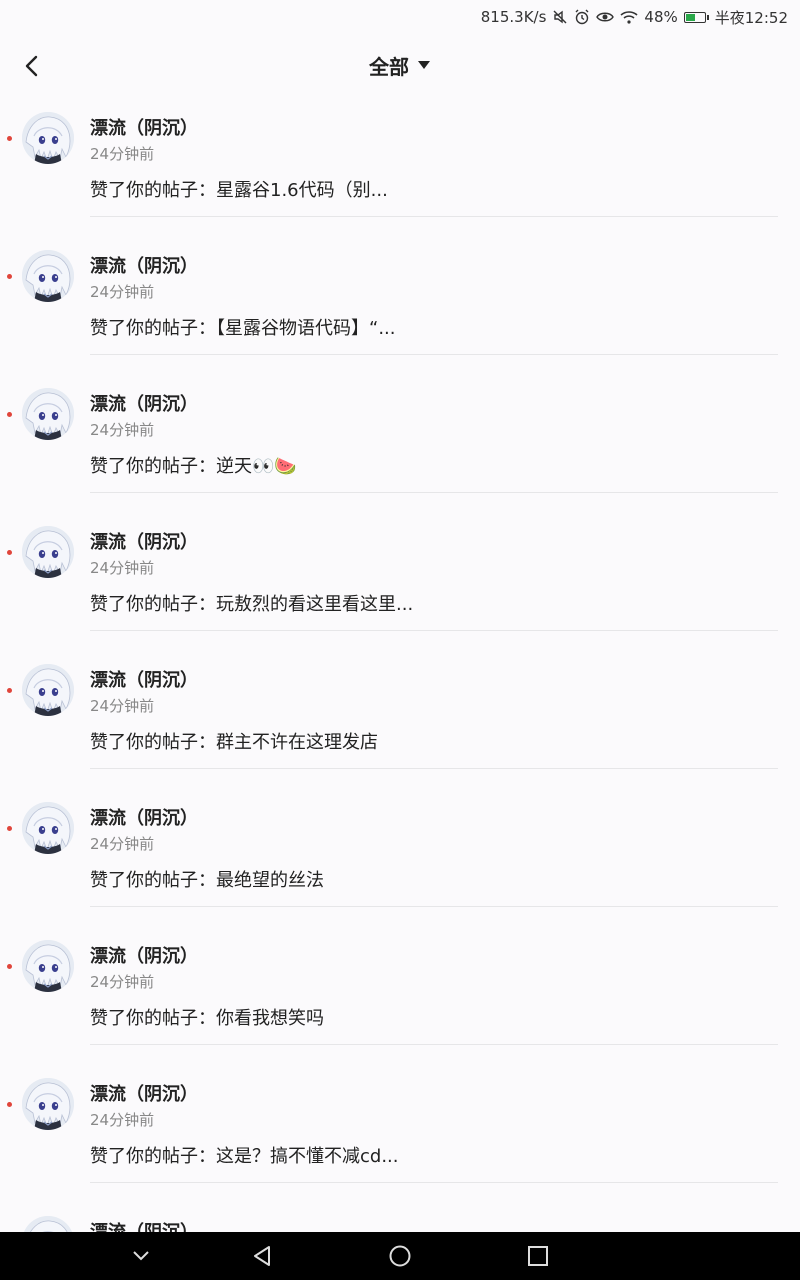 The width and height of the screenshot is (800, 1280). What do you see at coordinates (234, 741) in the screenshot?
I see `notification-text: 赞了你的帖子：群主不许在这理发店` at bounding box center [234, 741].